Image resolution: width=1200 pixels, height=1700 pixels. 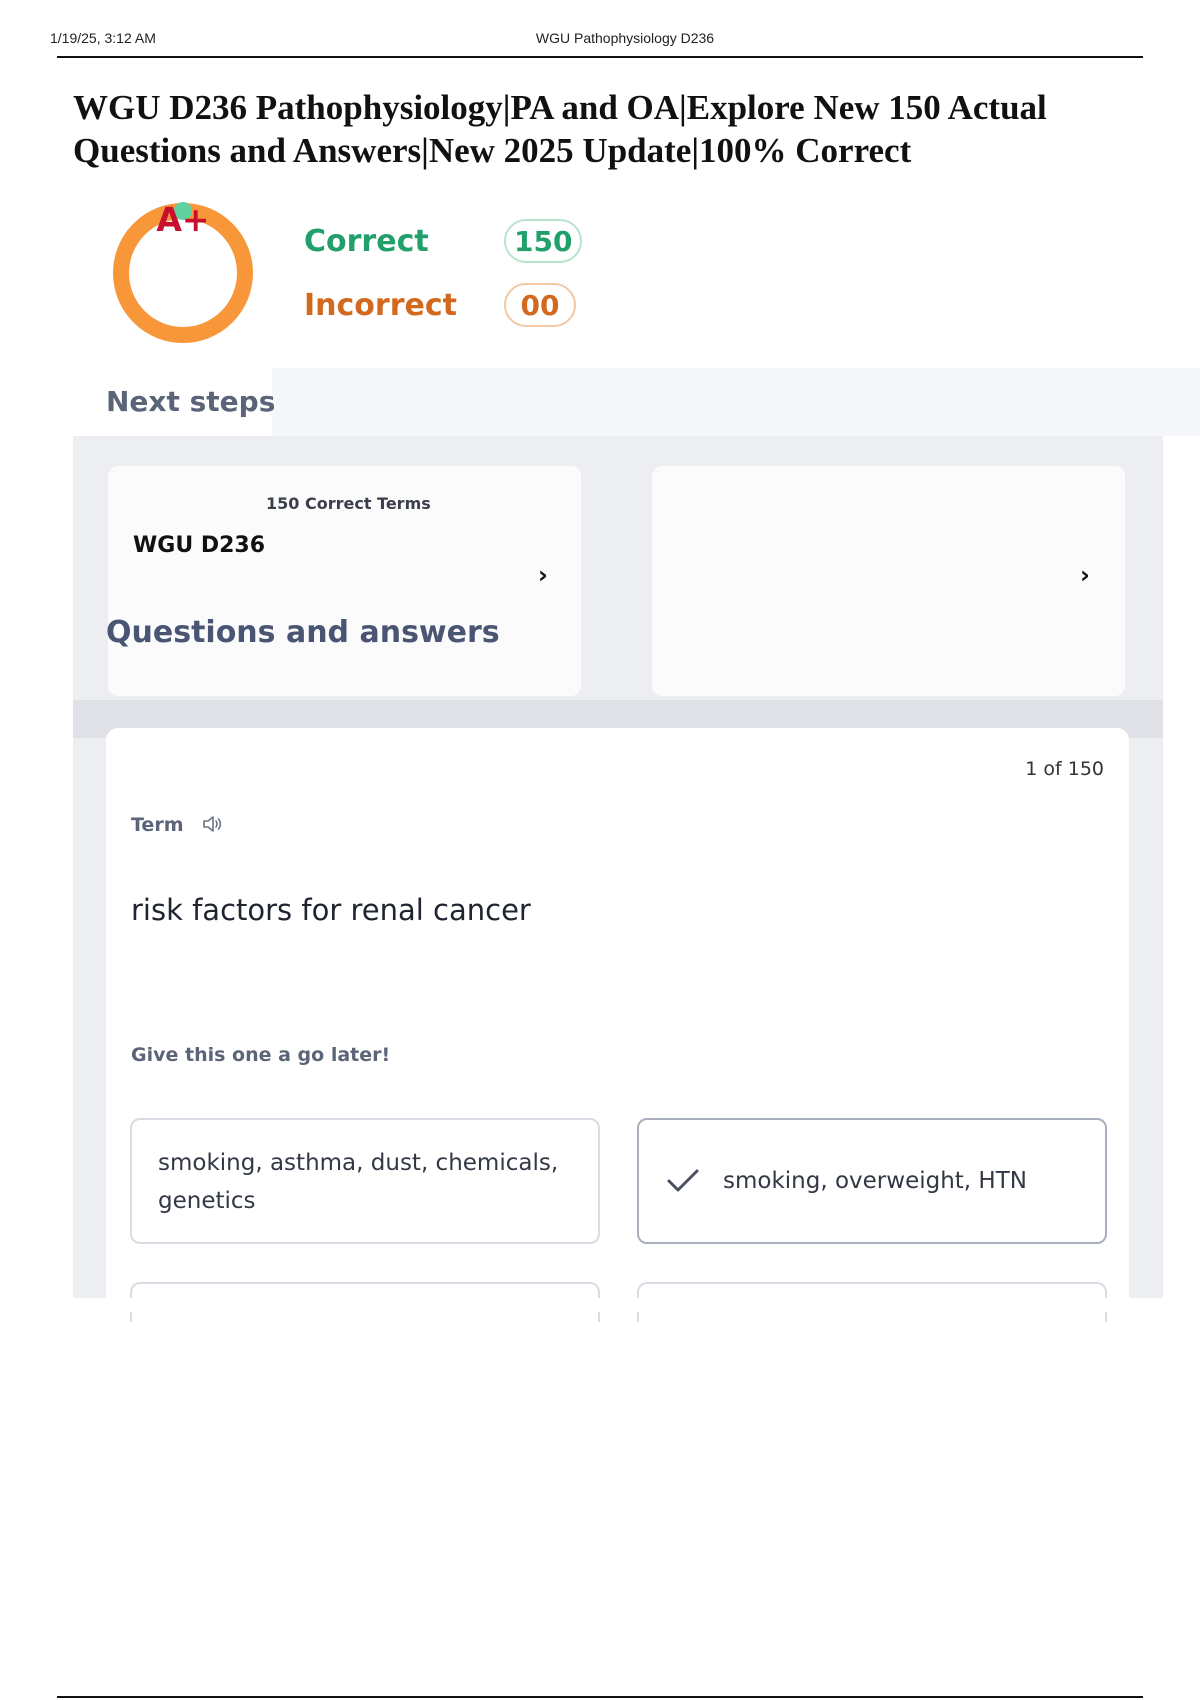 What do you see at coordinates (540, 305) in the screenshot?
I see `incorrect-count-badge: 00` at bounding box center [540, 305].